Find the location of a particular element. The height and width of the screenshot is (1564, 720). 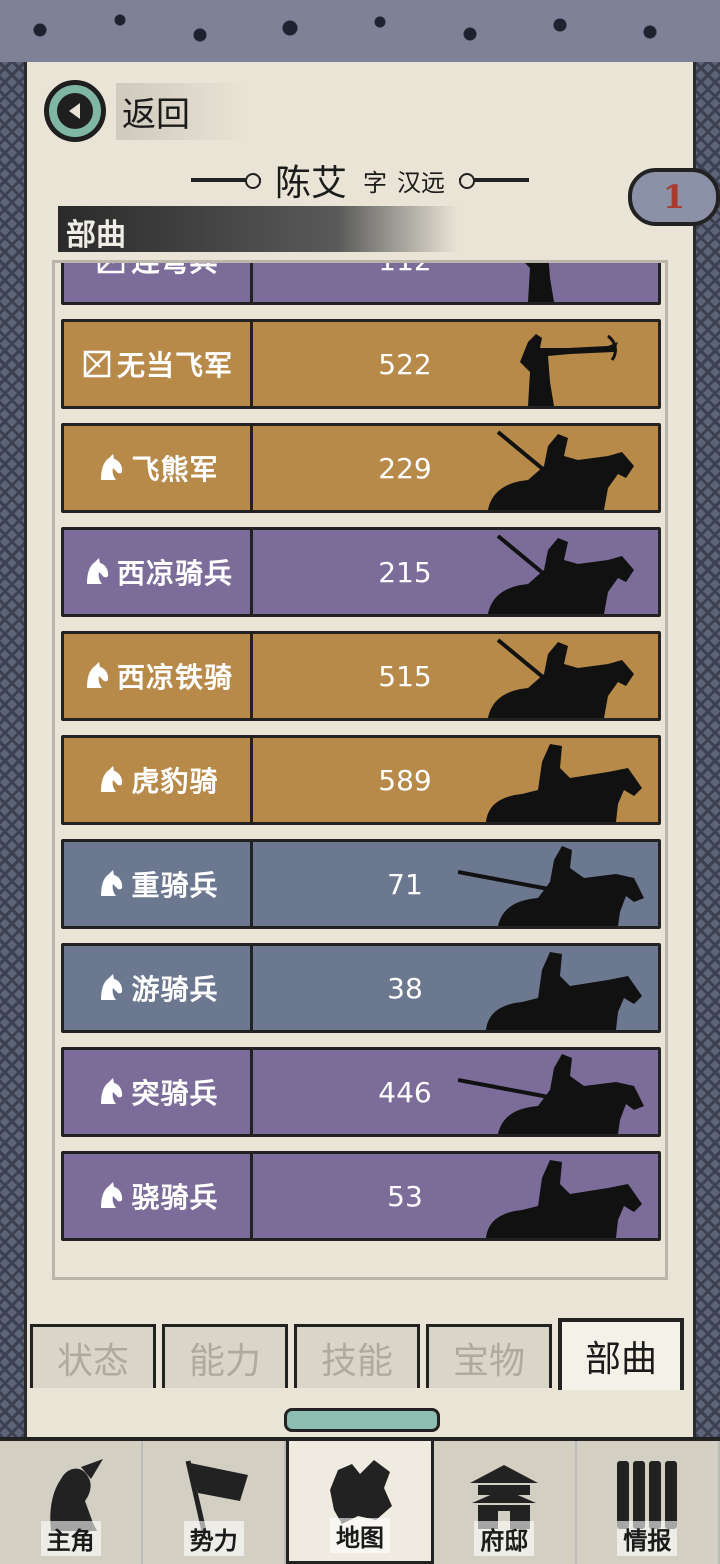

tab-4: 部曲 is located at coordinates (621, 1354).